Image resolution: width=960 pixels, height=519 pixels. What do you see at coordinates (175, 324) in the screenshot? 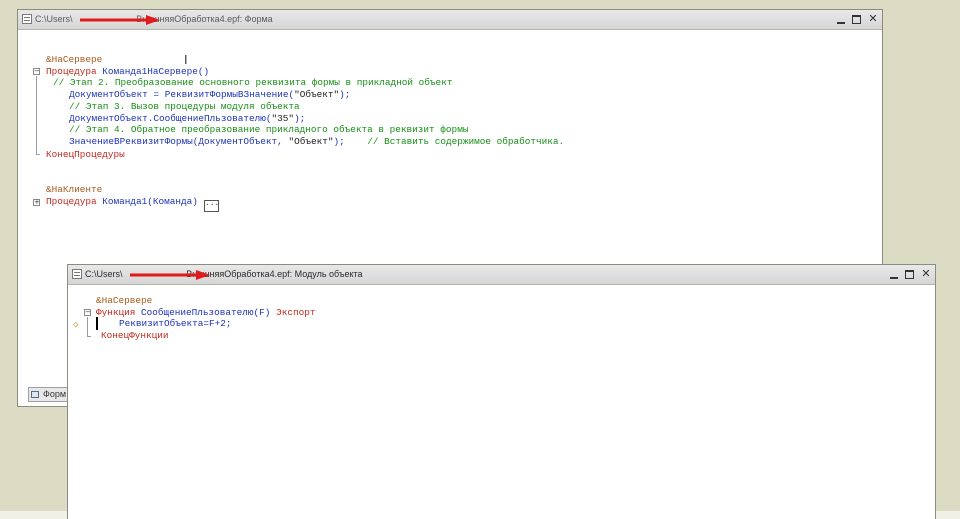
I see `code-line: РеквизитОбъекта=F+2;` at bounding box center [175, 324].